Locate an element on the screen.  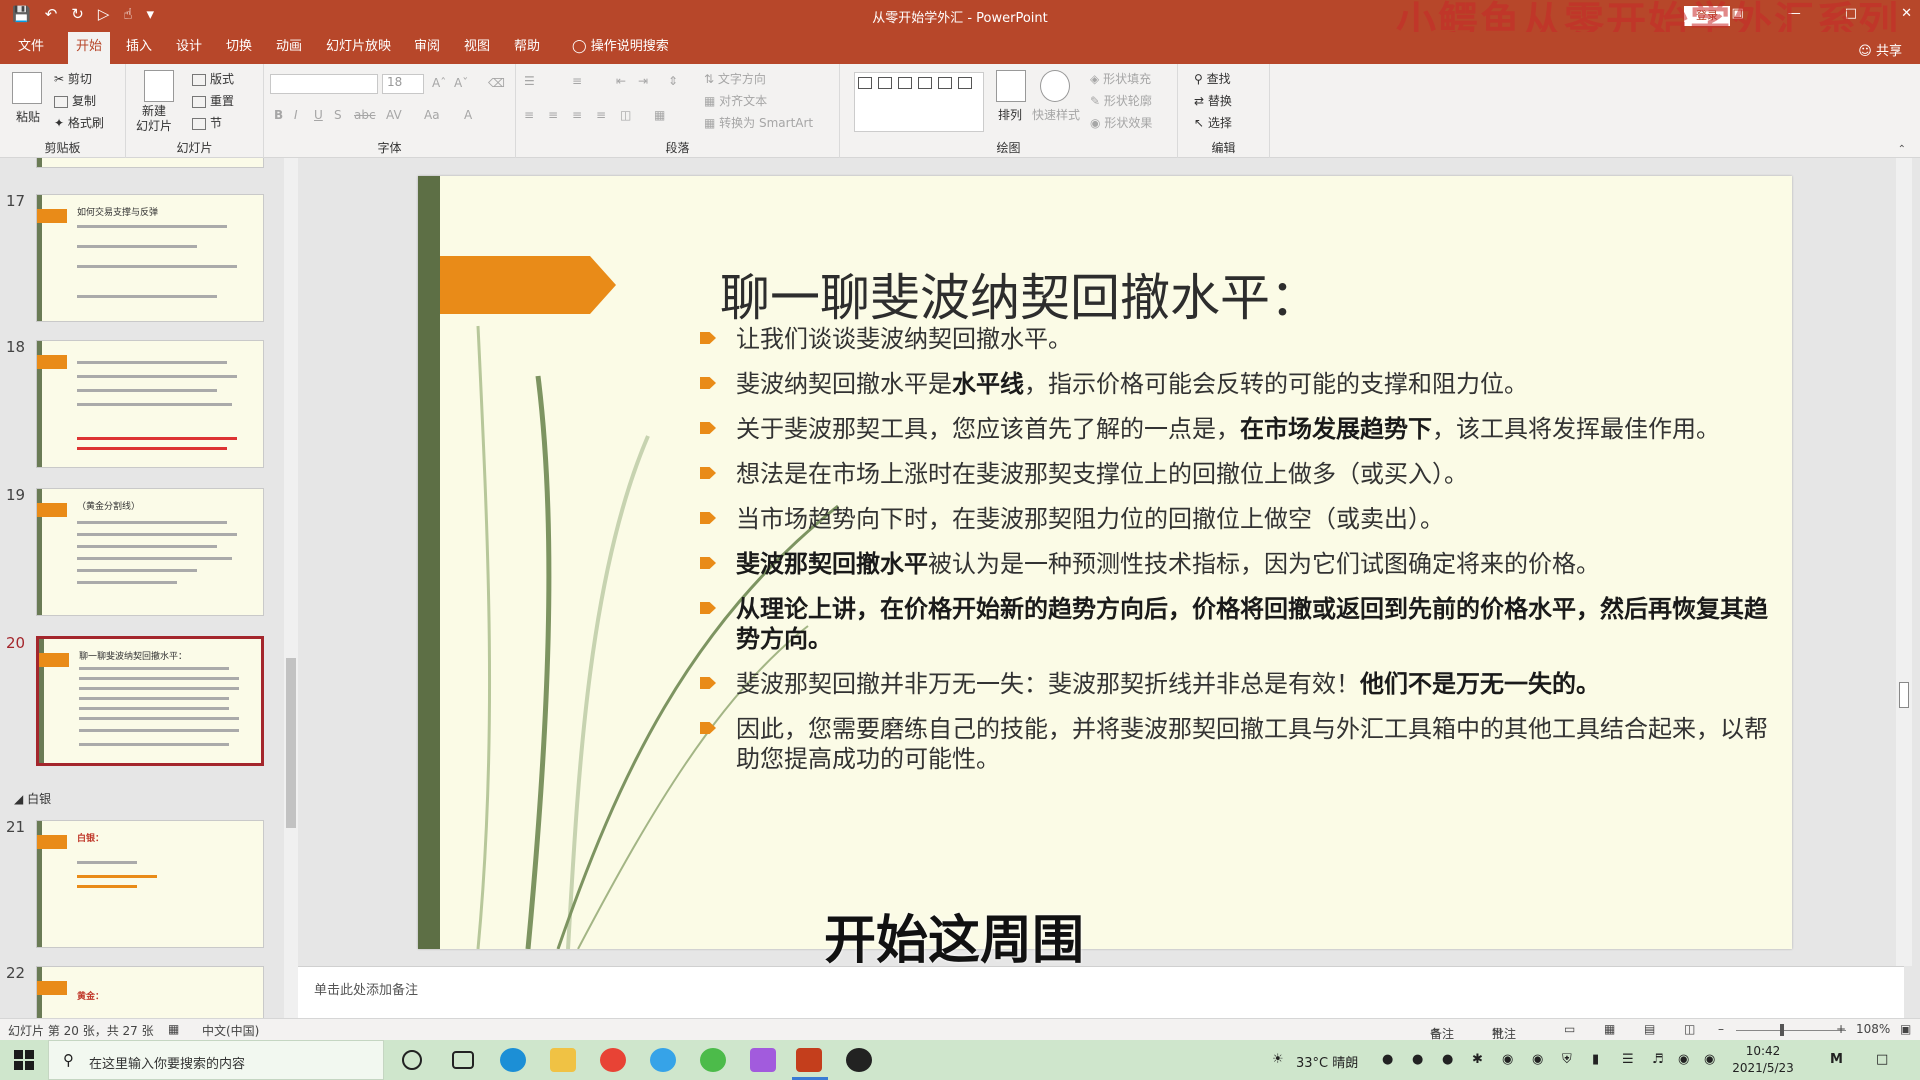
underline-icon: U is located at coordinates (318, 115).